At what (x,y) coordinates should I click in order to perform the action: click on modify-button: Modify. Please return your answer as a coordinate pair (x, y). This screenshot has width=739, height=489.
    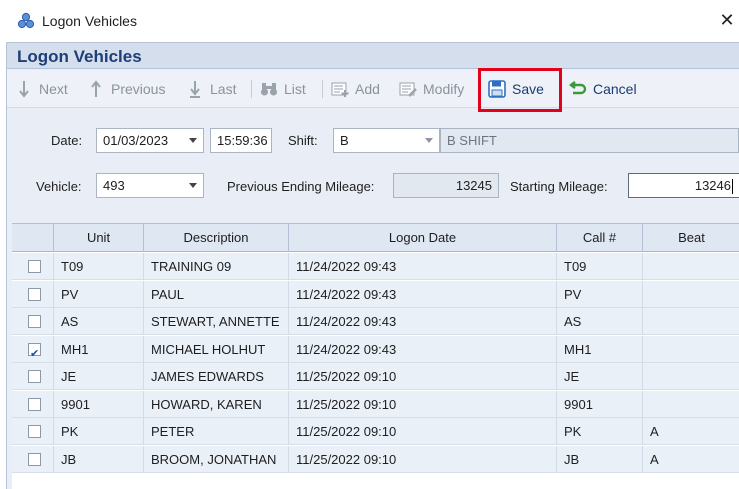
    Looking at the image, I should click on (431, 89).